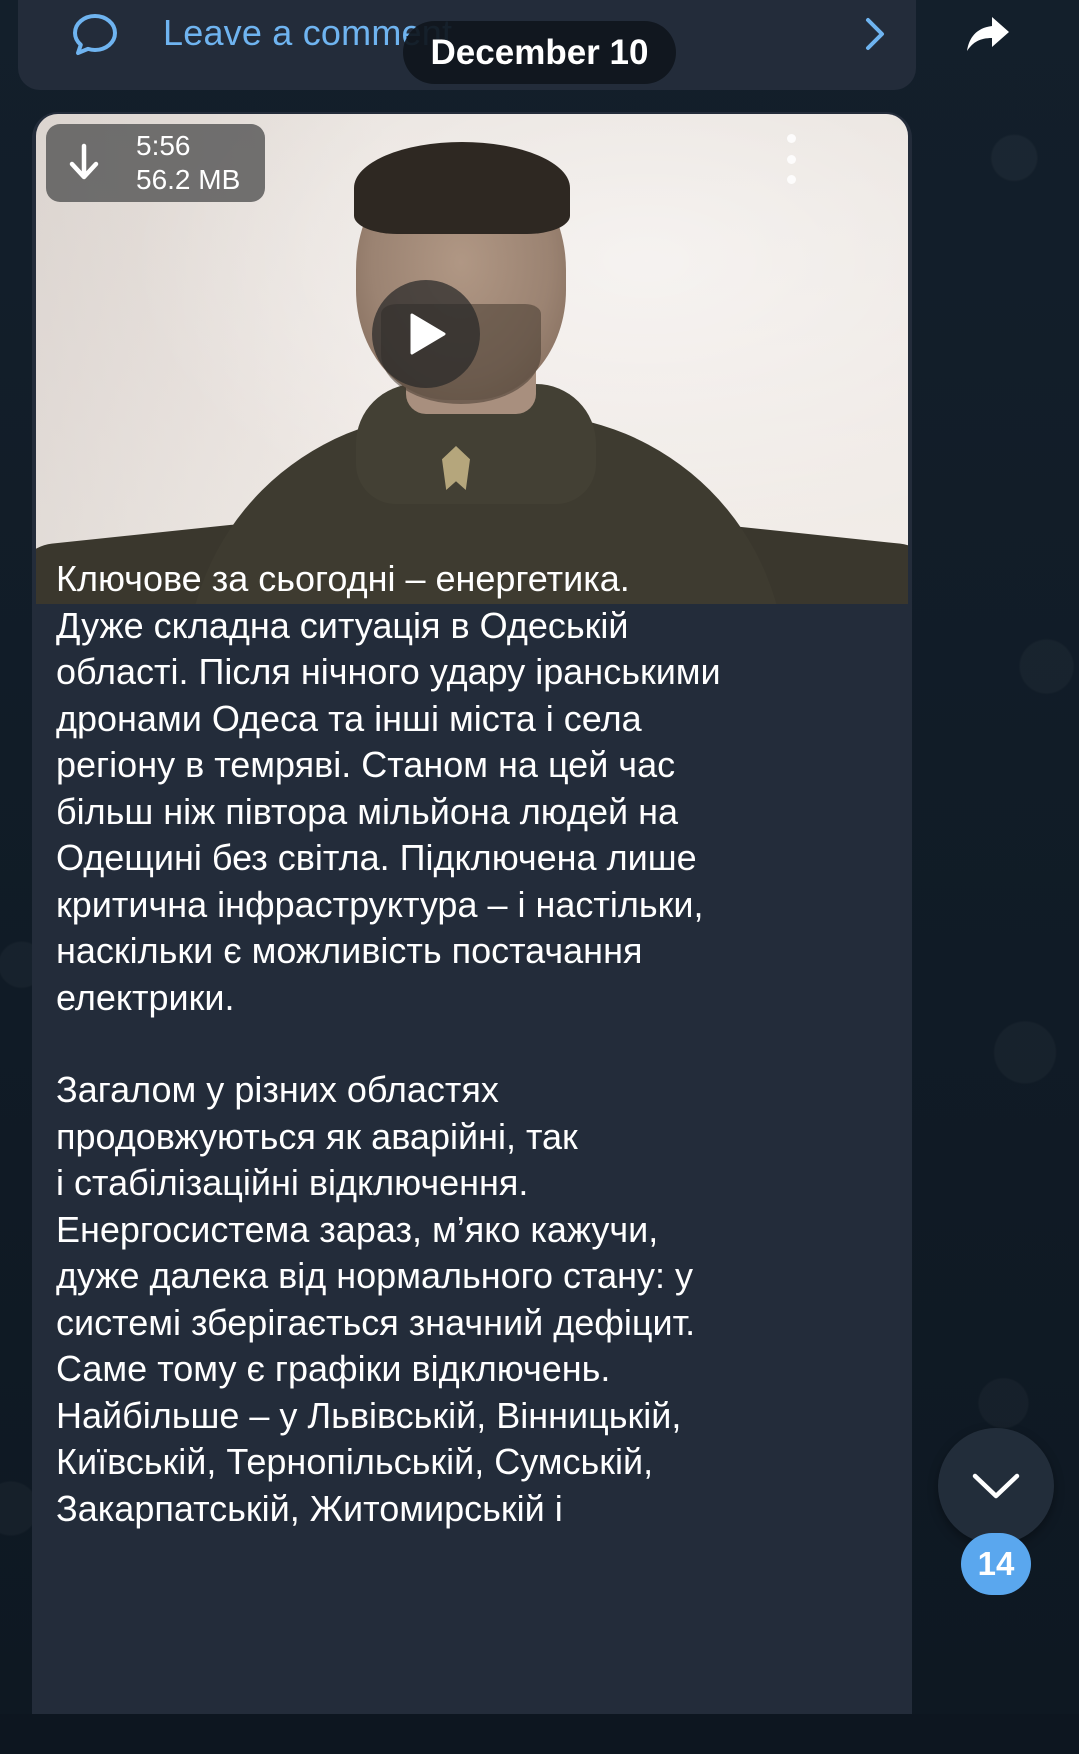 This screenshot has width=1079, height=1754. Describe the element at coordinates (875, 34) in the screenshot. I see `chevron-right-icon` at that location.